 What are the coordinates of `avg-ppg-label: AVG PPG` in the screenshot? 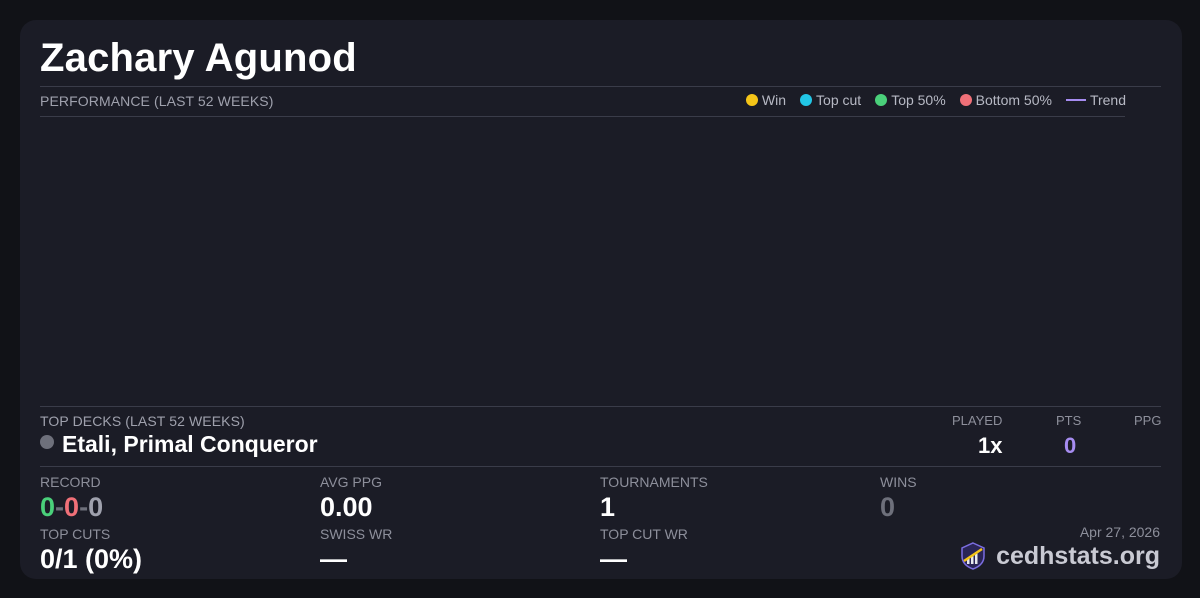 It's located at (351, 482).